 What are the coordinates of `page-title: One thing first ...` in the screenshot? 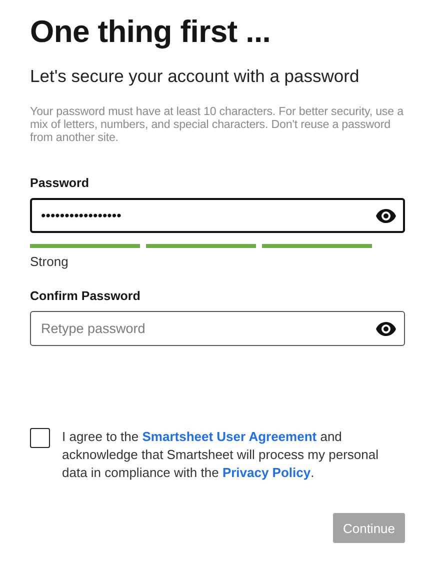 It's located at (151, 32).